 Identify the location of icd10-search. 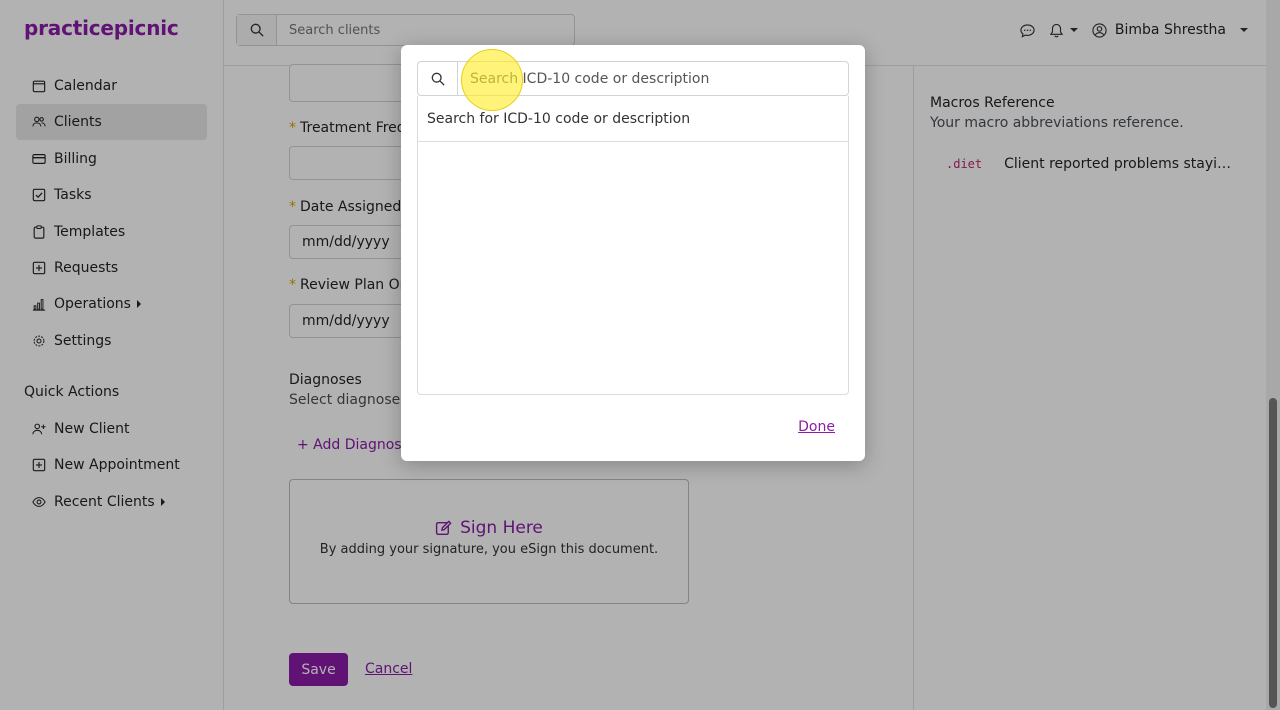
(633, 78).